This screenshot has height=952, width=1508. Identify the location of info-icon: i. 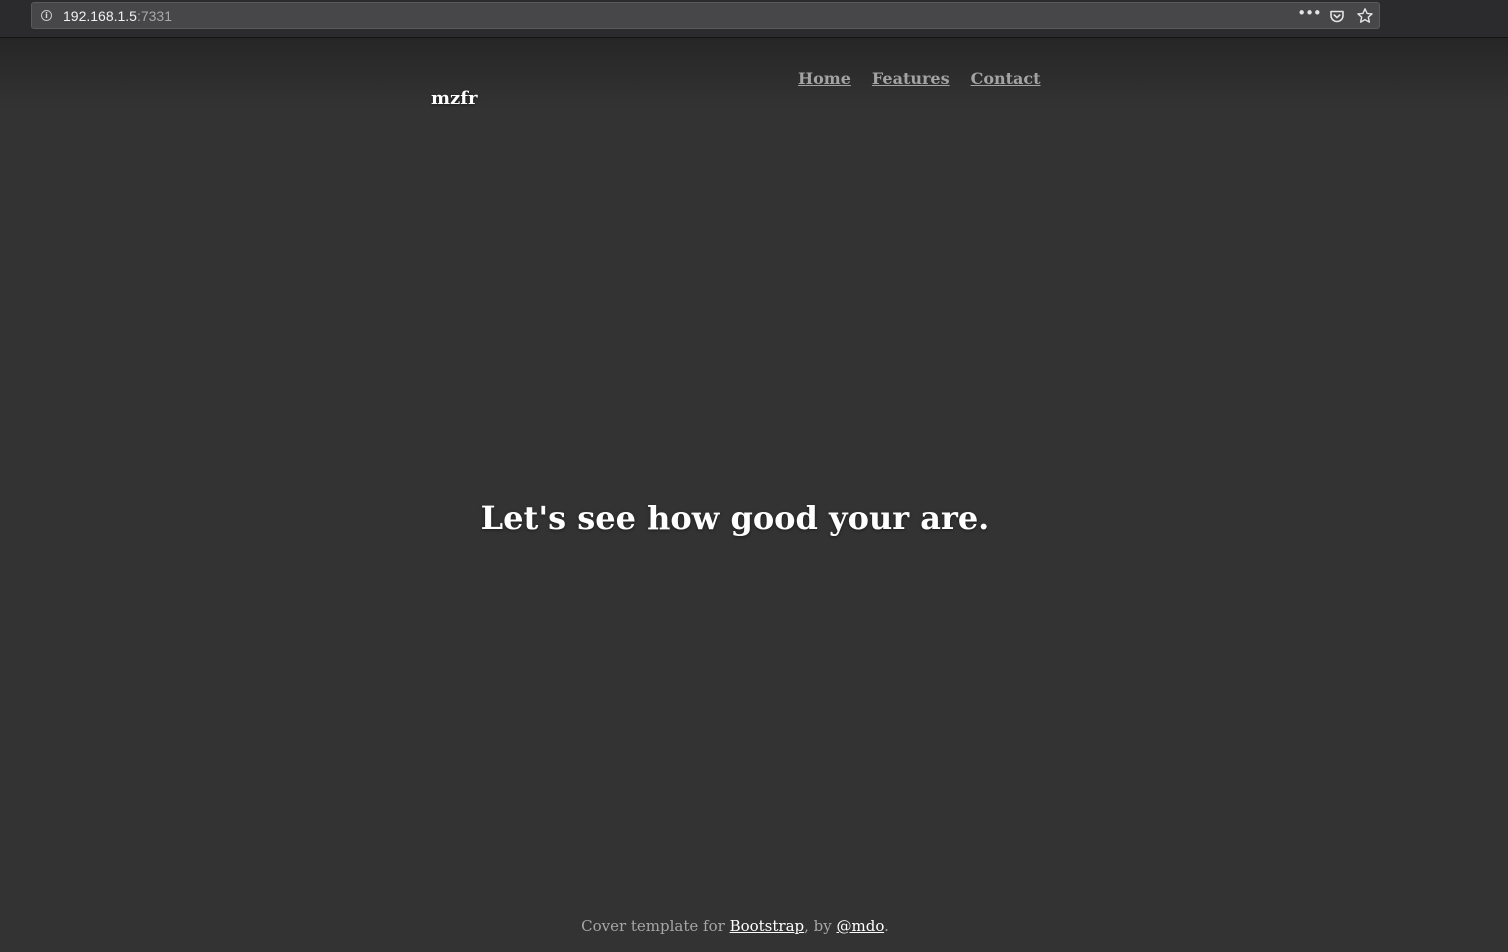
(46, 15).